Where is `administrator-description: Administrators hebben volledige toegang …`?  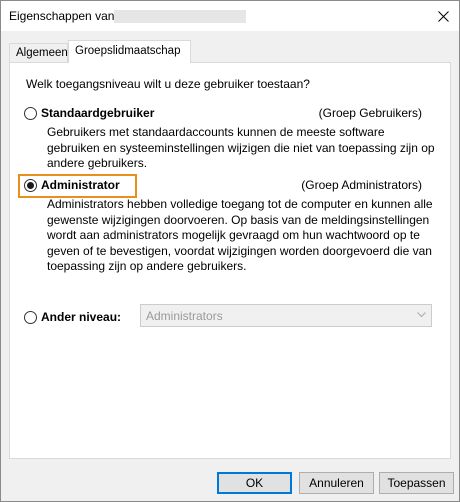 administrator-description: Administrators hebben volledige toegang … is located at coordinates (240, 235).